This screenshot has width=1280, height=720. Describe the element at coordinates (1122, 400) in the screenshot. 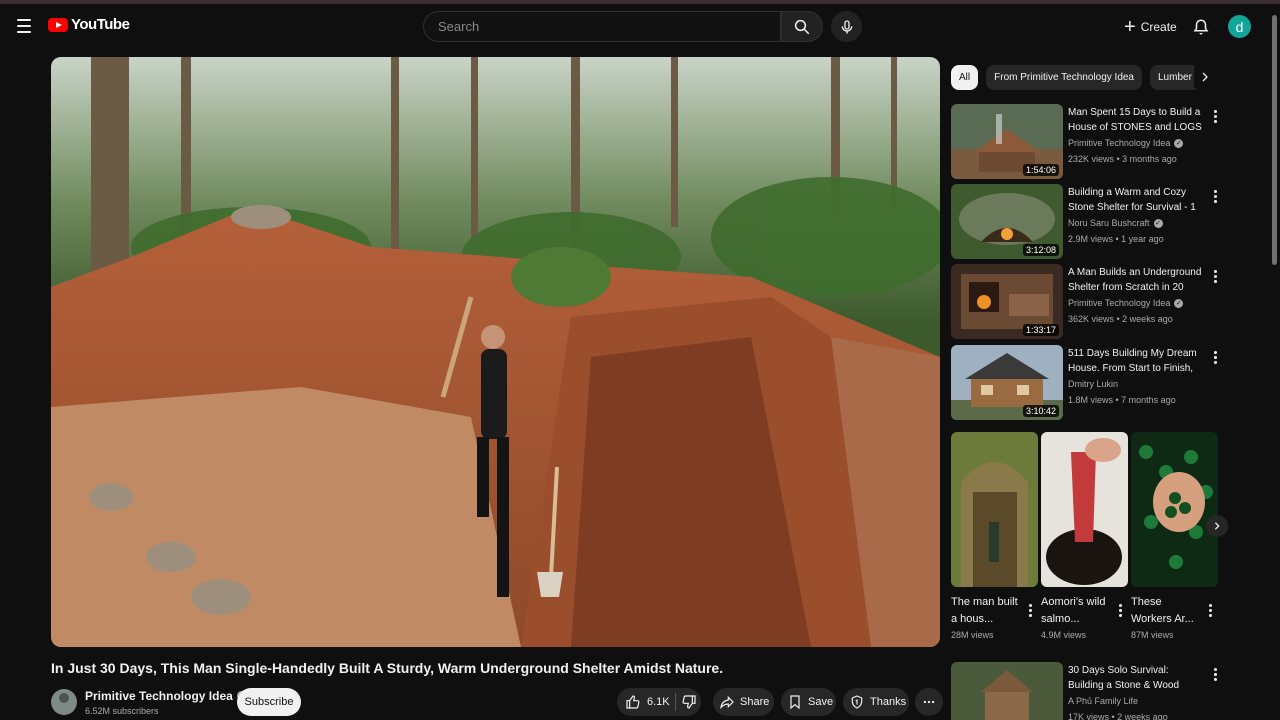

I see `recommendation-meta: 1.8M views • 7 months ago` at that location.